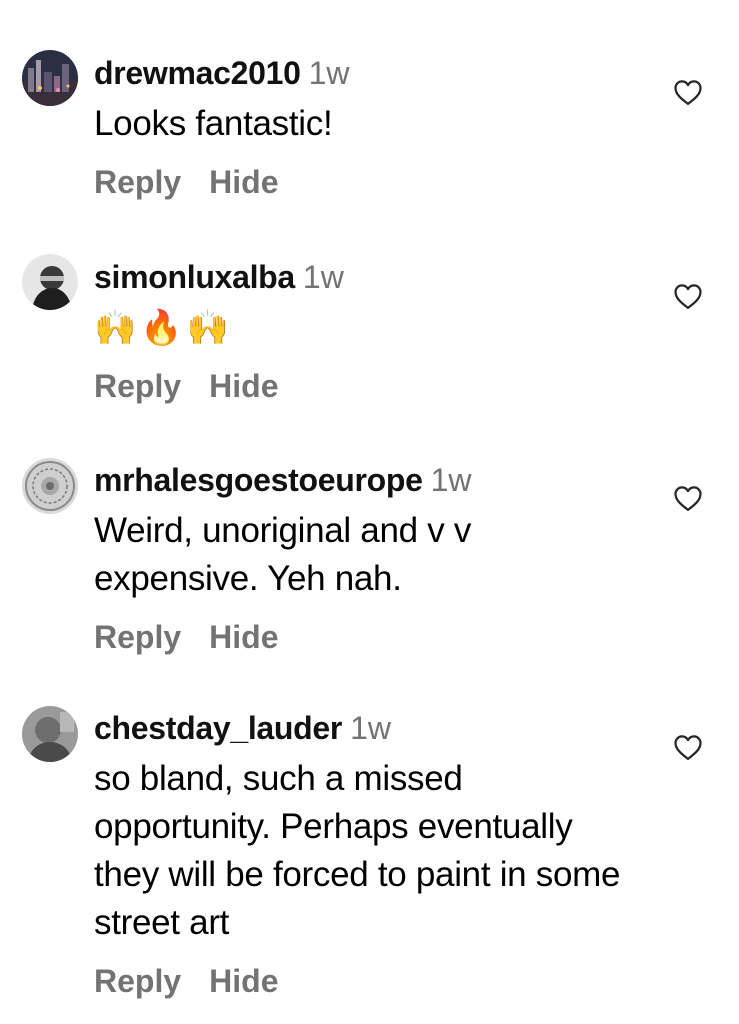 Image resolution: width=739 pixels, height=1024 pixels. I want to click on bw-portrait-photo-icon, so click(50, 282).